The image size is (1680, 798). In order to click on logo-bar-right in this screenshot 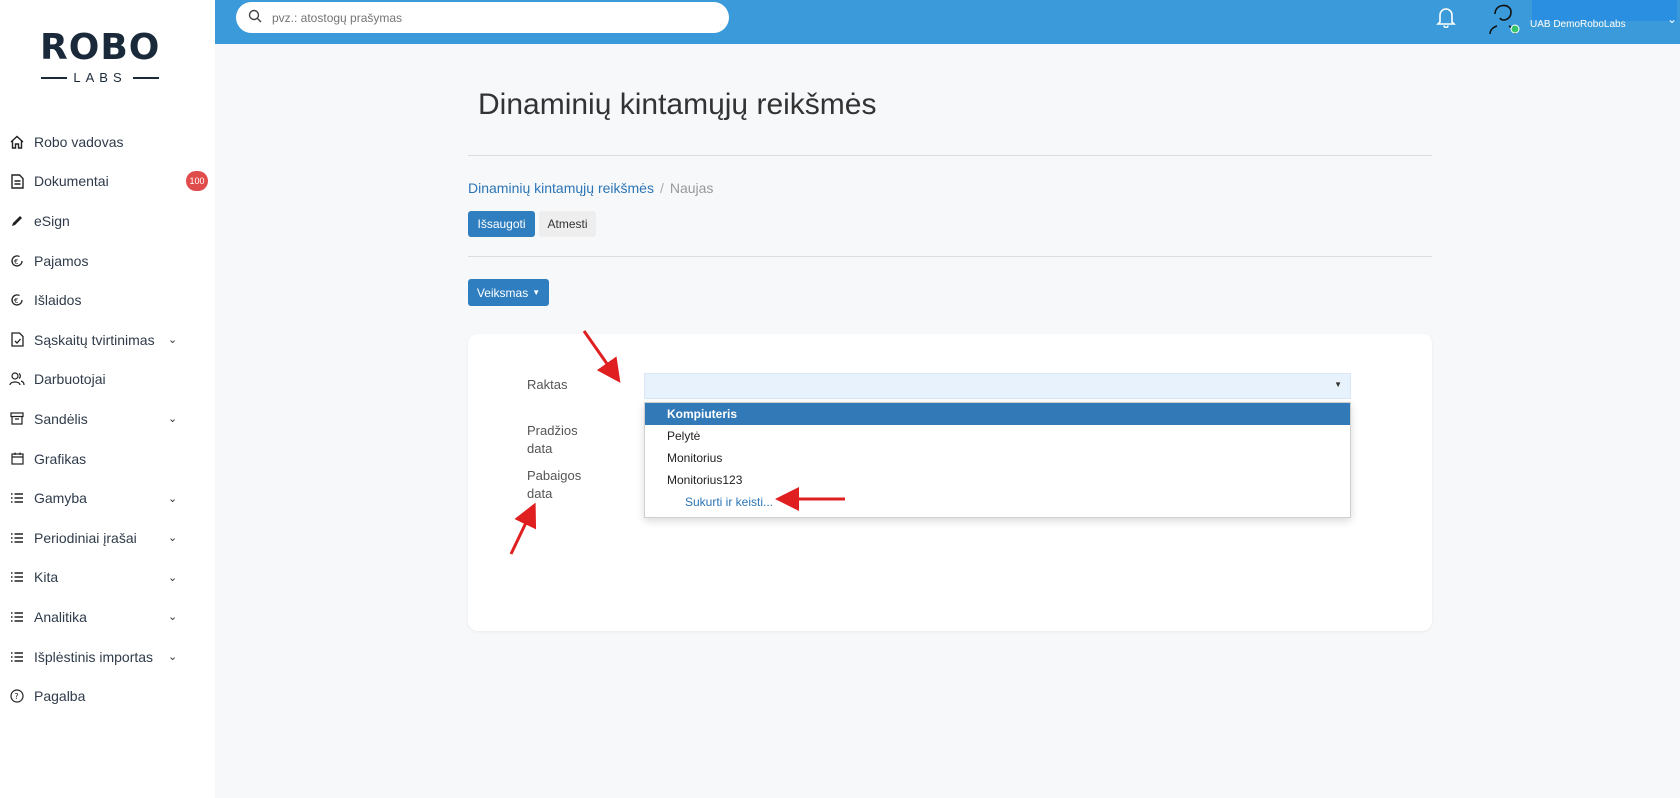, I will do `click(145, 77)`.